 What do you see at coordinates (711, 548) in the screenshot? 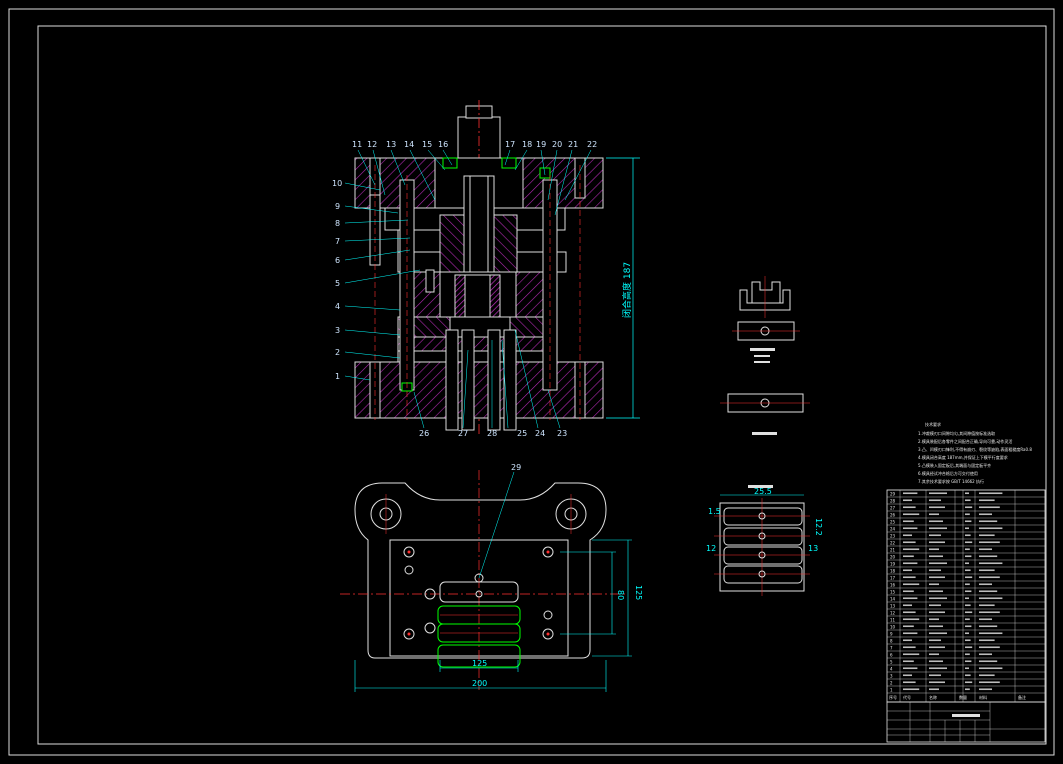
I see `strip-left-b-dim: 12` at bounding box center [711, 548].